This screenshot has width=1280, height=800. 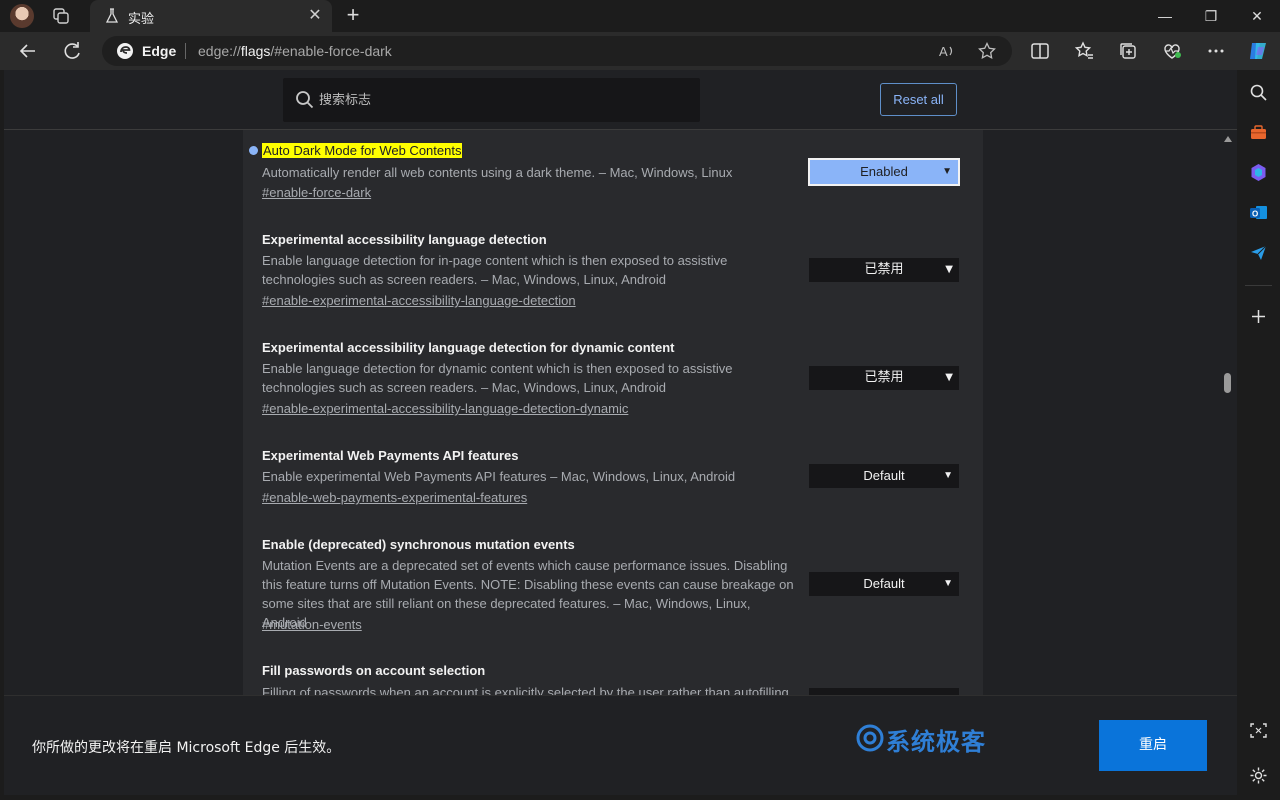 I want to click on profile-avatar, so click(x=22, y=16).